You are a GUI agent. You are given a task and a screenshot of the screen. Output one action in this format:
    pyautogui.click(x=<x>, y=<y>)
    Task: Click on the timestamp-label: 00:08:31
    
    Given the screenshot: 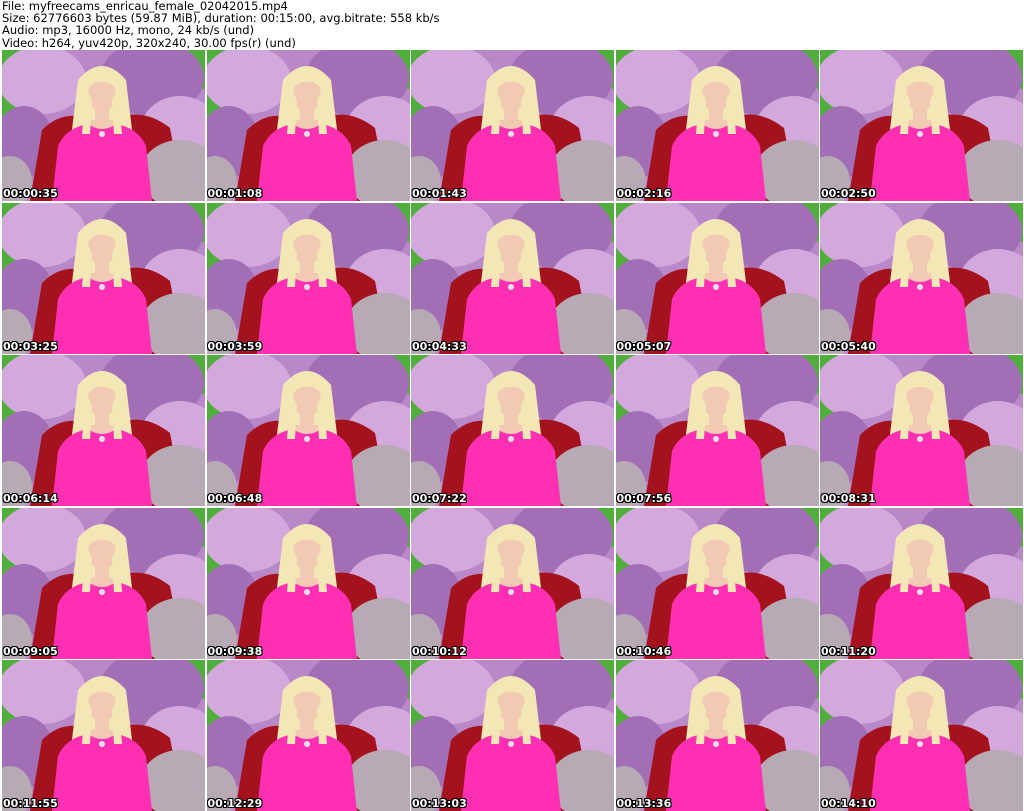 What is the action you would take?
    pyautogui.click(x=848, y=498)
    